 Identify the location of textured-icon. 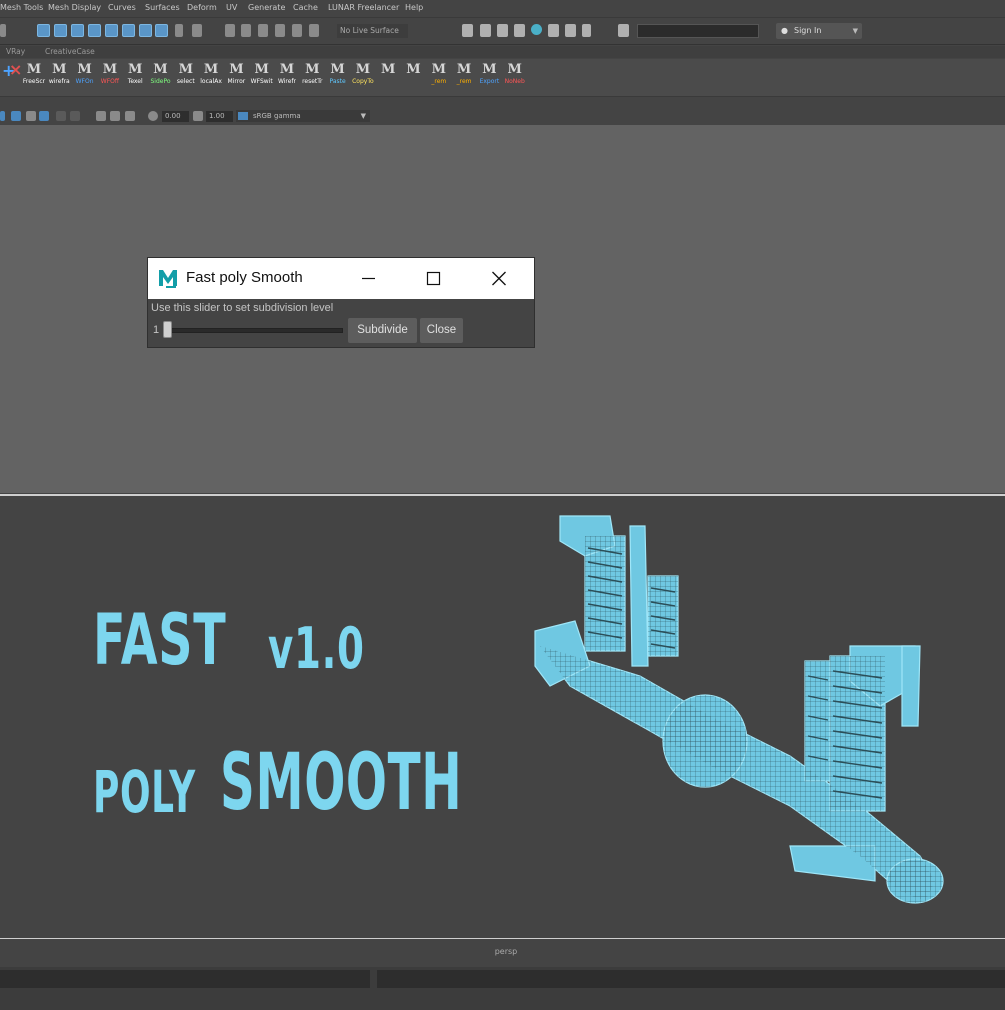
(61, 116).